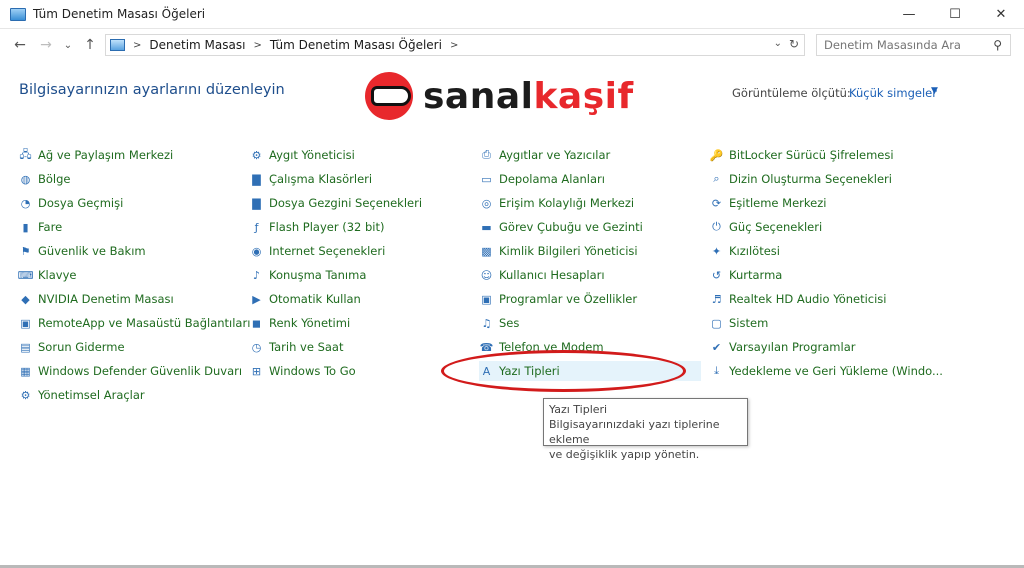 This screenshot has width=1024, height=568. Describe the element at coordinates (197, 45) in the screenshot. I see `breadcrumb-denetim-masasi: Denetim Masası` at that location.